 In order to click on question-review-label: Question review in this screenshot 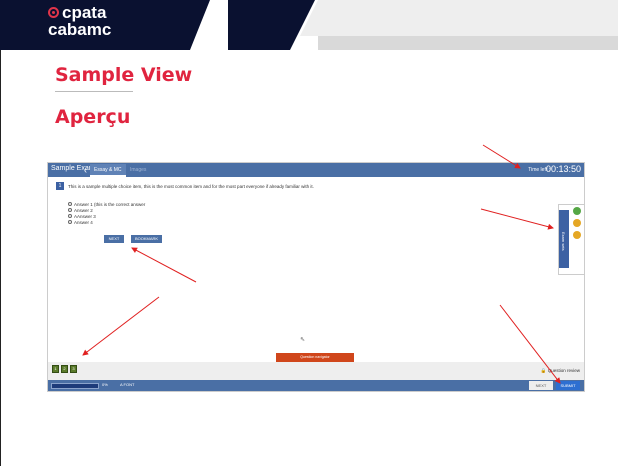, I will do `click(563, 370)`.